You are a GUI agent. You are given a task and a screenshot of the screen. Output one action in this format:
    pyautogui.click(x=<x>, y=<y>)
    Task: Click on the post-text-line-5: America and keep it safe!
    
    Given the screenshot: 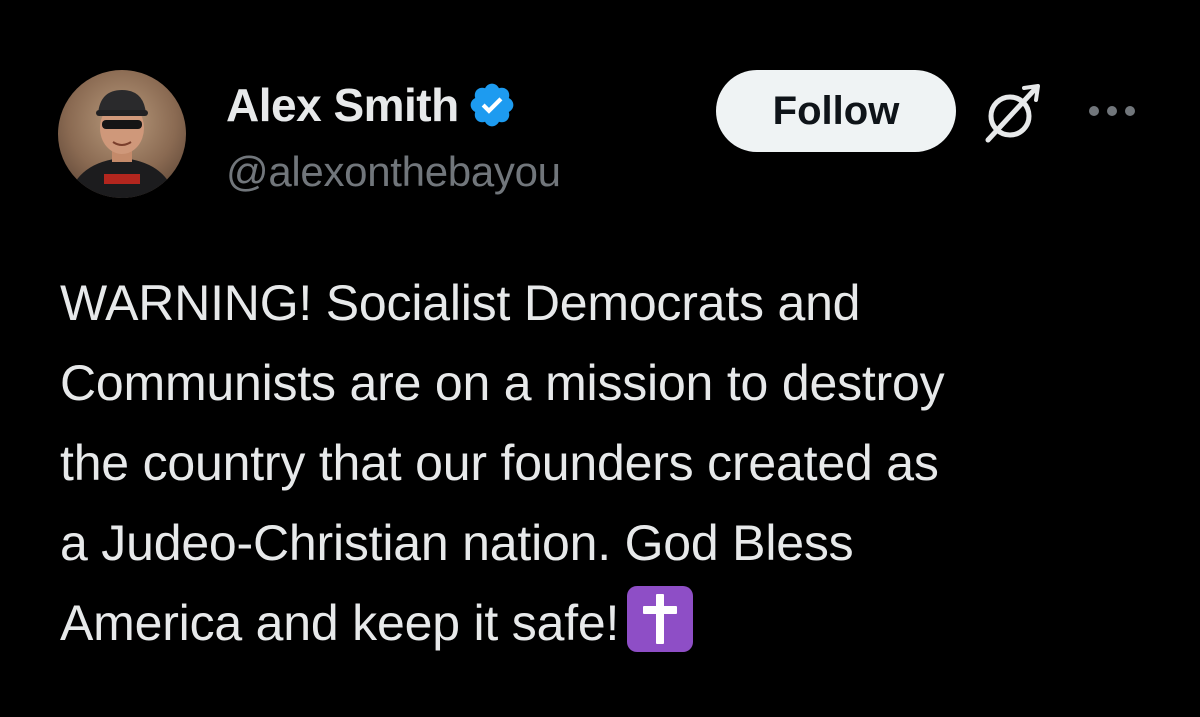 What is the action you would take?
    pyautogui.click(x=615, y=623)
    